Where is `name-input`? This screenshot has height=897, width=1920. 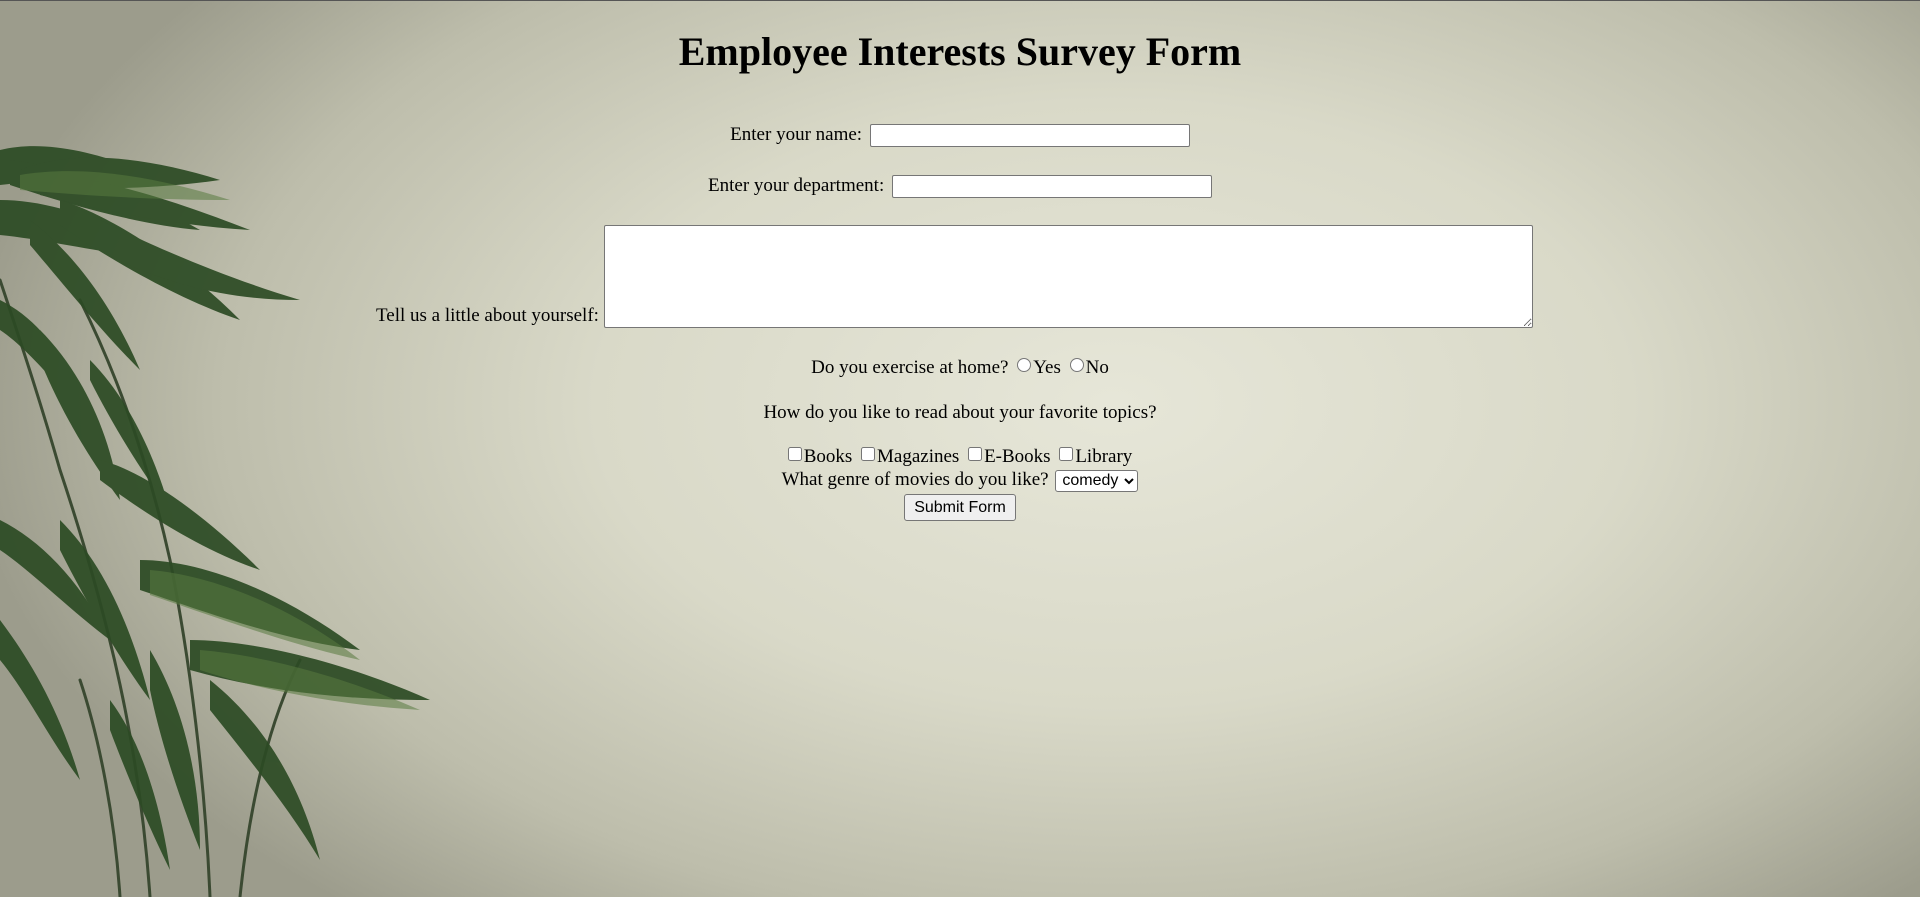 name-input is located at coordinates (1029, 136).